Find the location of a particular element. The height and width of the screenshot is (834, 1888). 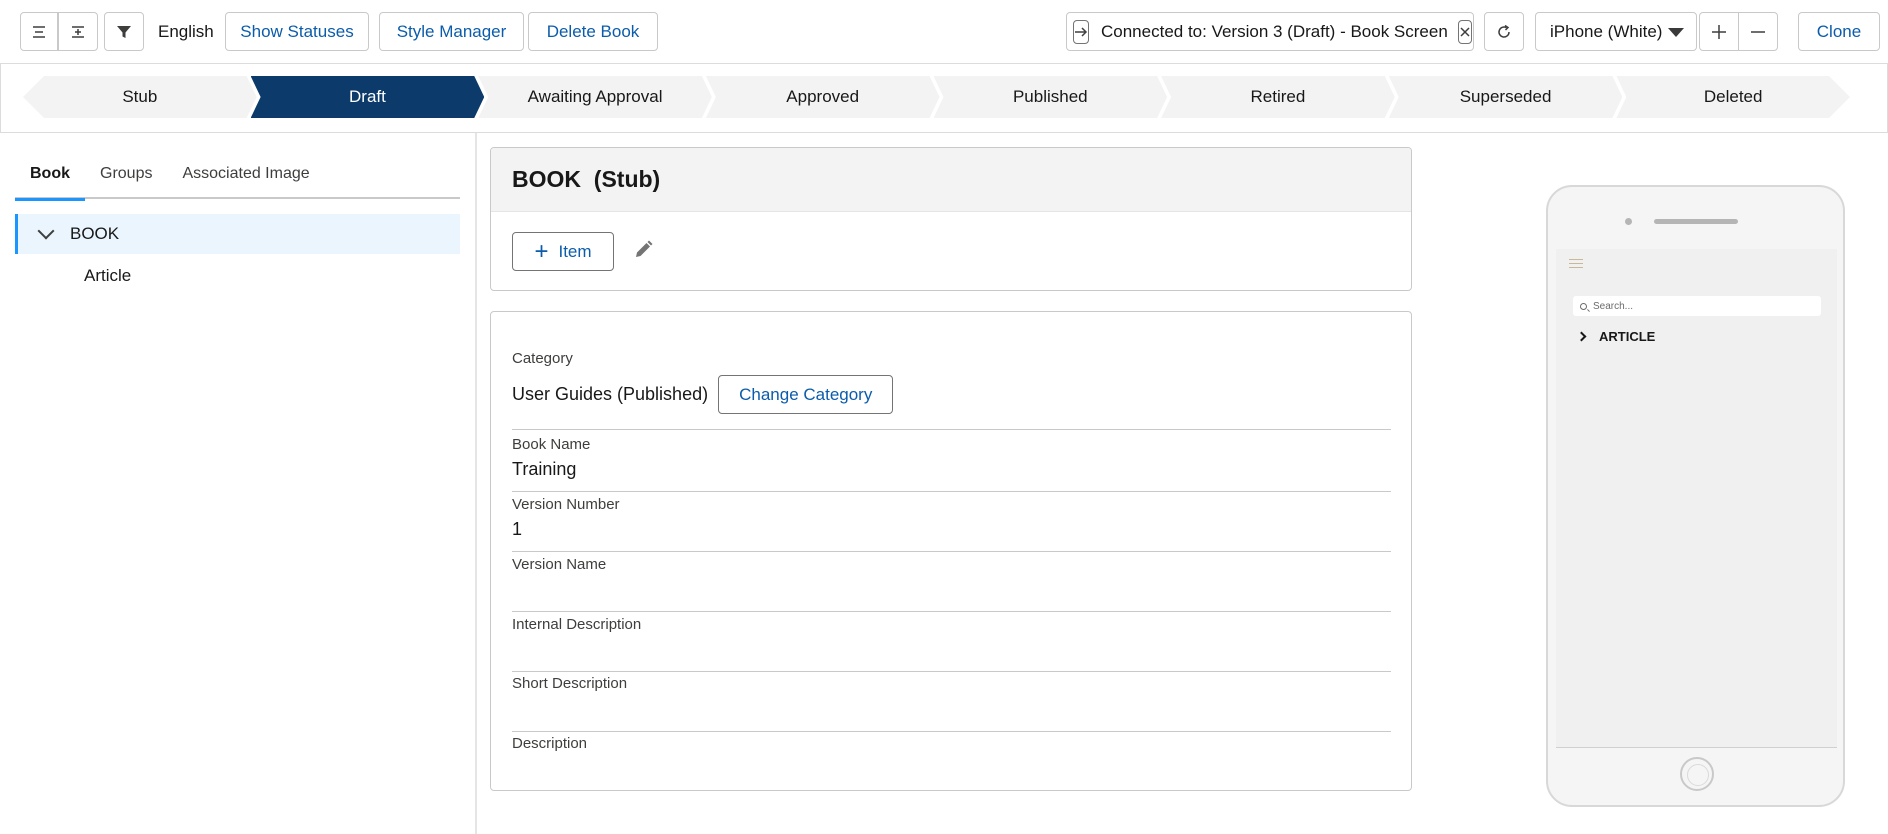

phone-divider is located at coordinates (1696, 747).